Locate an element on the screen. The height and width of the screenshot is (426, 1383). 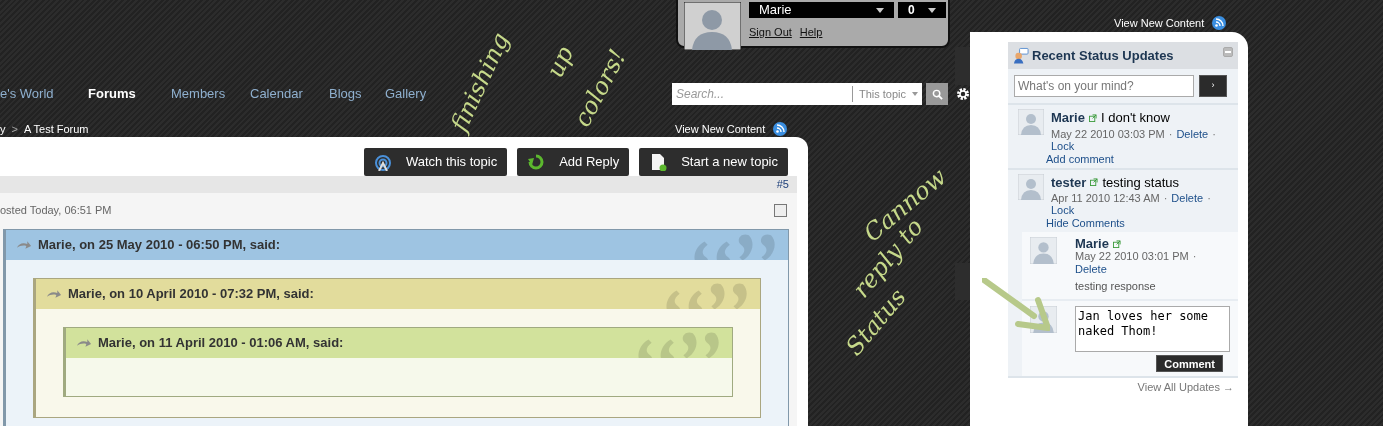
nav-tab: Forums is located at coordinates (112, 94).